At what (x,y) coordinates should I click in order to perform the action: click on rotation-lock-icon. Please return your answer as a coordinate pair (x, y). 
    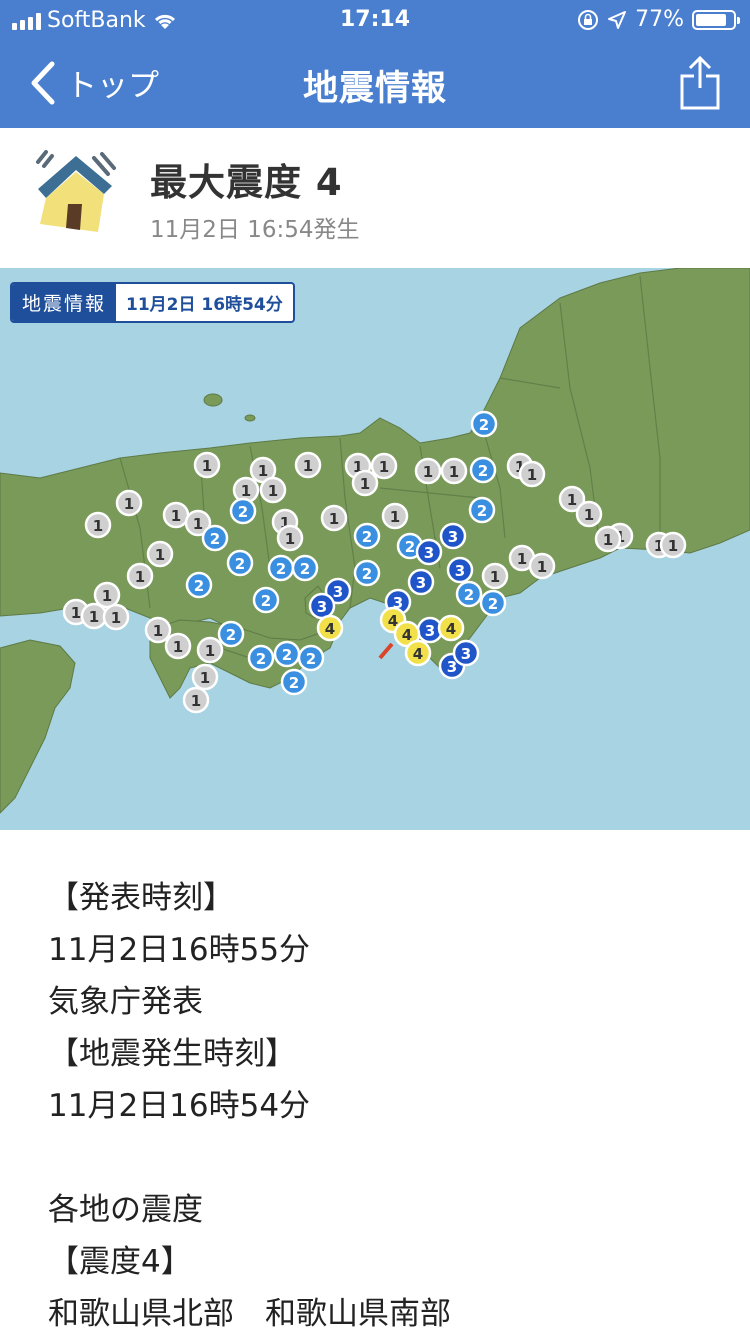
    Looking at the image, I should click on (588, 19).